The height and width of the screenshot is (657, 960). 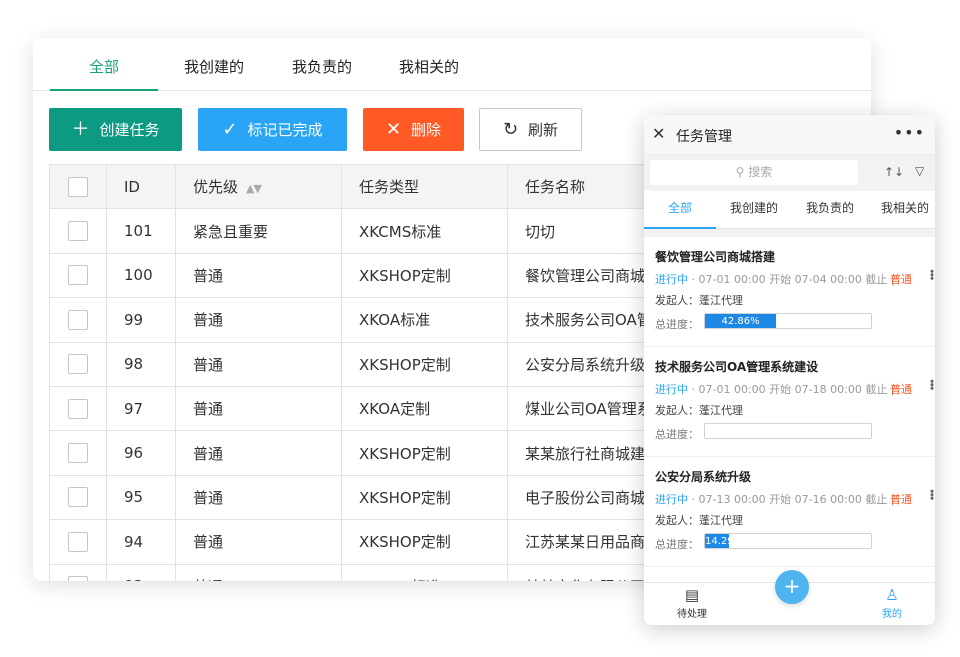 What do you see at coordinates (214, 64) in the screenshot?
I see `tab-created-by-me: 我创建的` at bounding box center [214, 64].